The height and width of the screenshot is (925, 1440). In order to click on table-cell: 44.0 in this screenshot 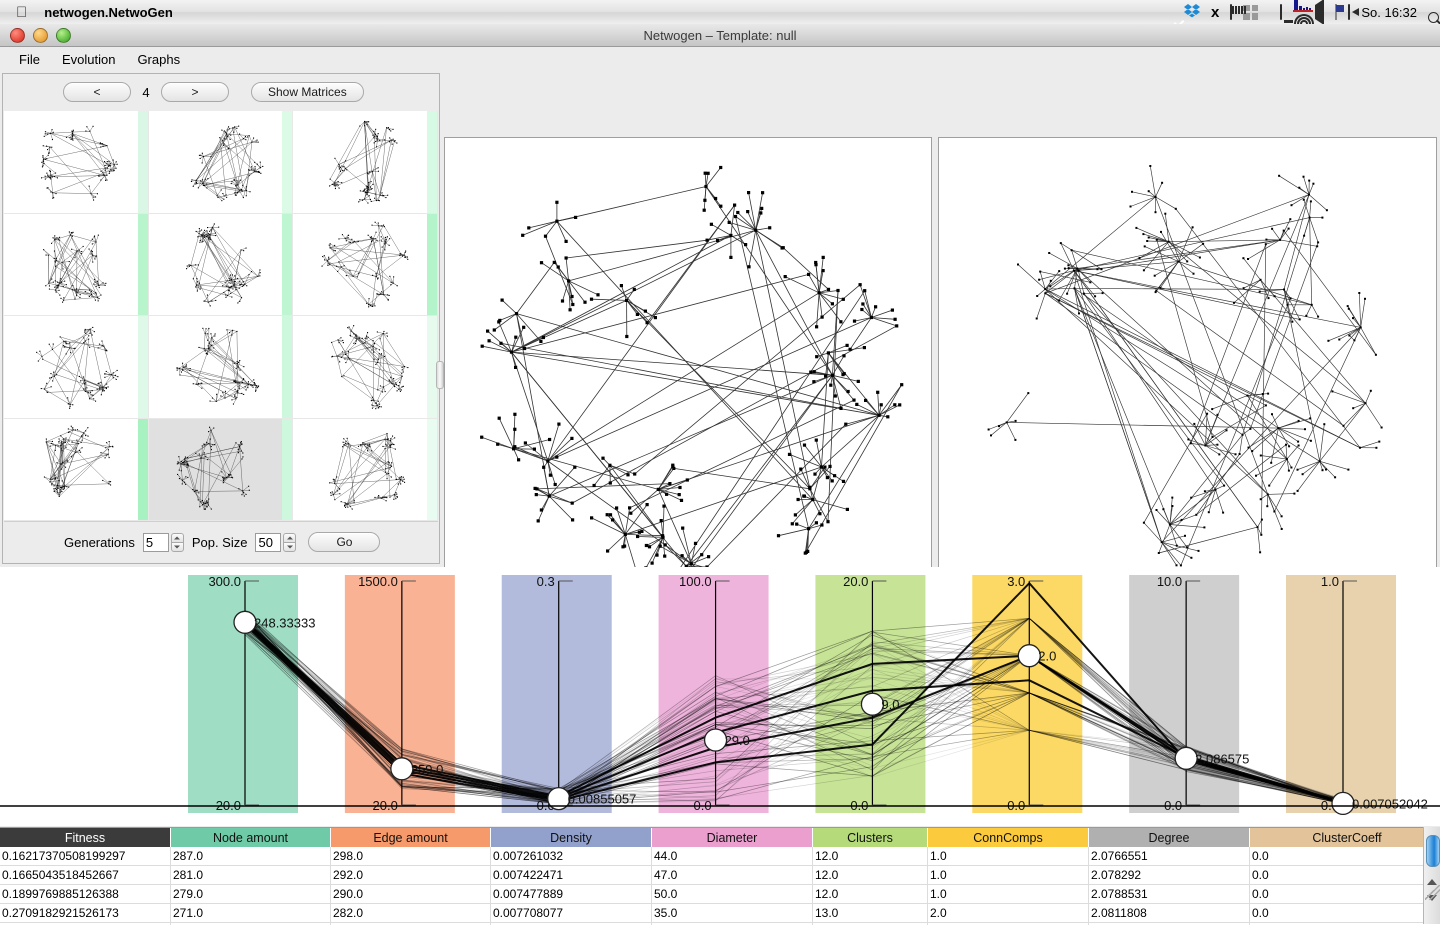, I will do `click(732, 856)`.